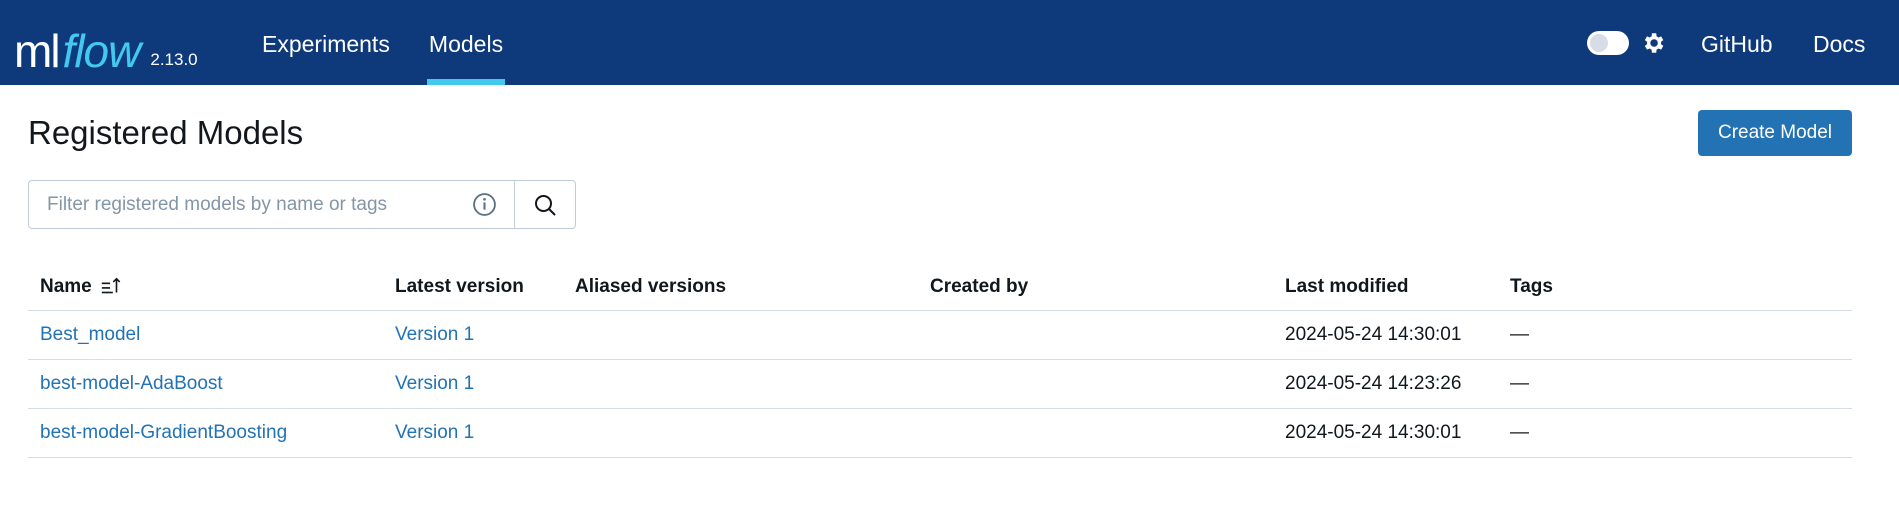  What do you see at coordinates (459, 286) in the screenshot?
I see `column-header-latest-version: Latest version` at bounding box center [459, 286].